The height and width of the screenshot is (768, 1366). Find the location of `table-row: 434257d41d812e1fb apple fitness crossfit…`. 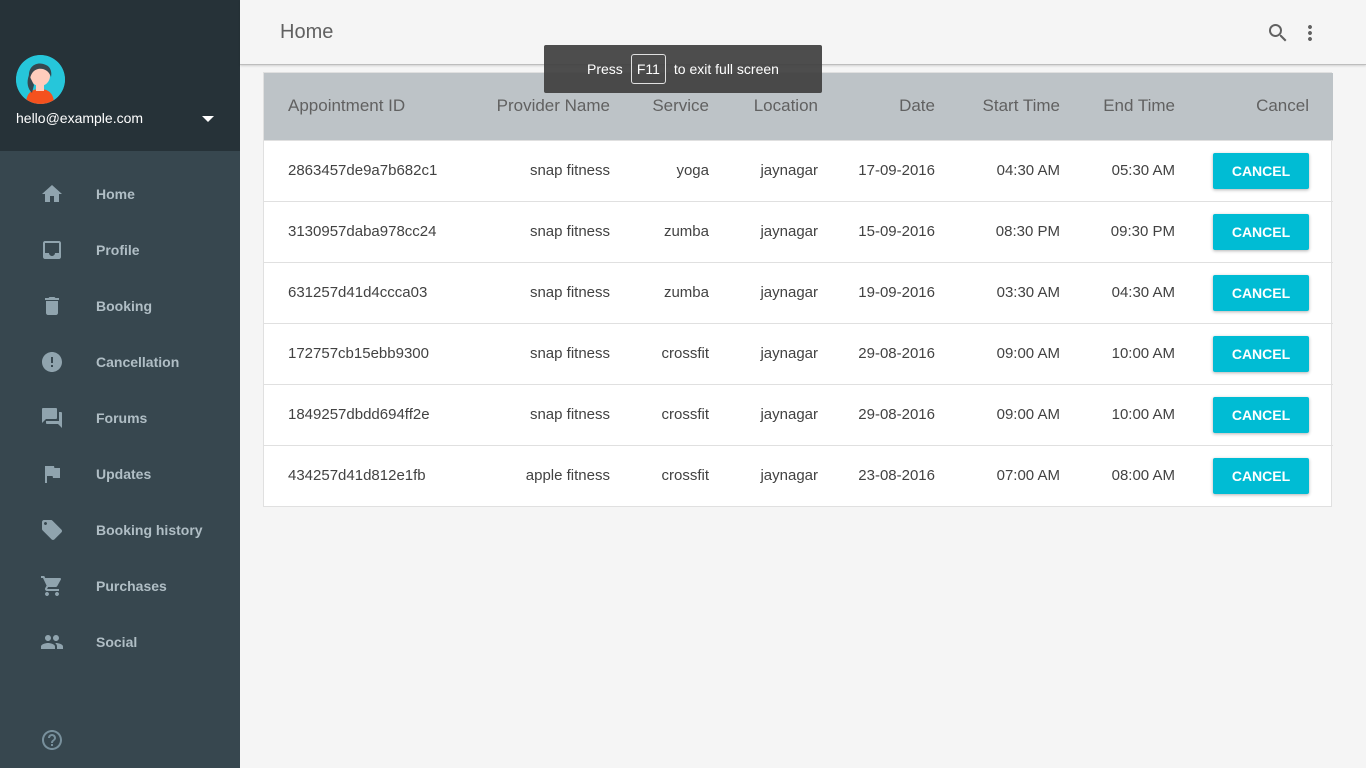

table-row: 434257d41d812e1fb apple fitness crossfit… is located at coordinates (798, 475).